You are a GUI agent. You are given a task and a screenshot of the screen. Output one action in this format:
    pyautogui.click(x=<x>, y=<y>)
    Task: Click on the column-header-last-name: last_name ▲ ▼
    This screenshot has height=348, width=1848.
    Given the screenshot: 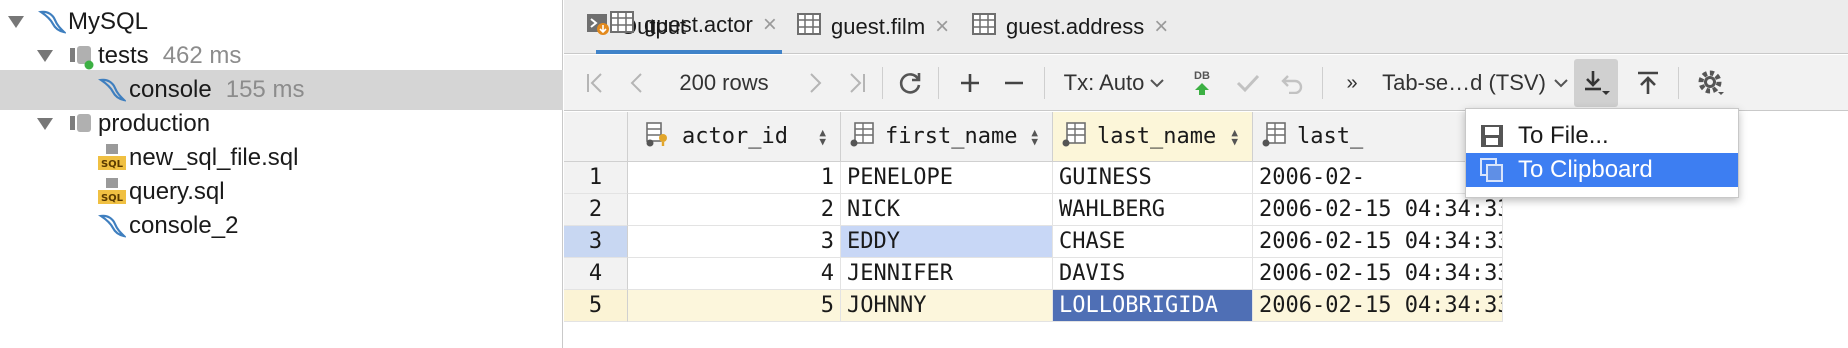 What is the action you would take?
    pyautogui.click(x=1153, y=137)
    